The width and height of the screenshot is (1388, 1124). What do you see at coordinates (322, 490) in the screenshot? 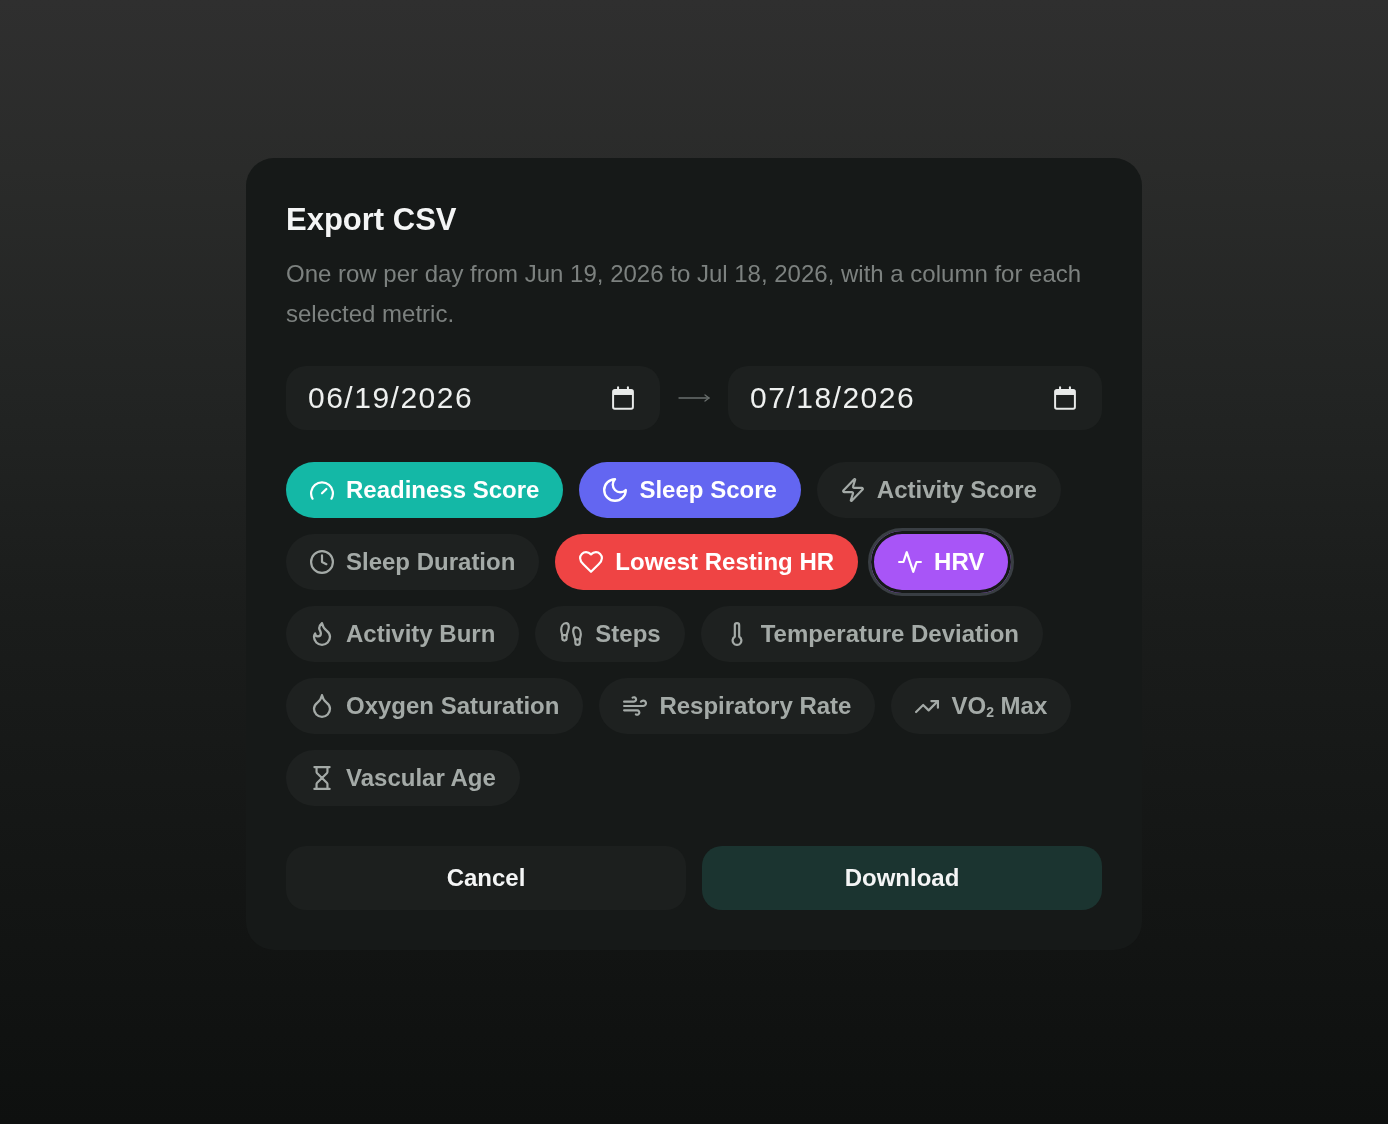
I see `gauge-icon` at bounding box center [322, 490].